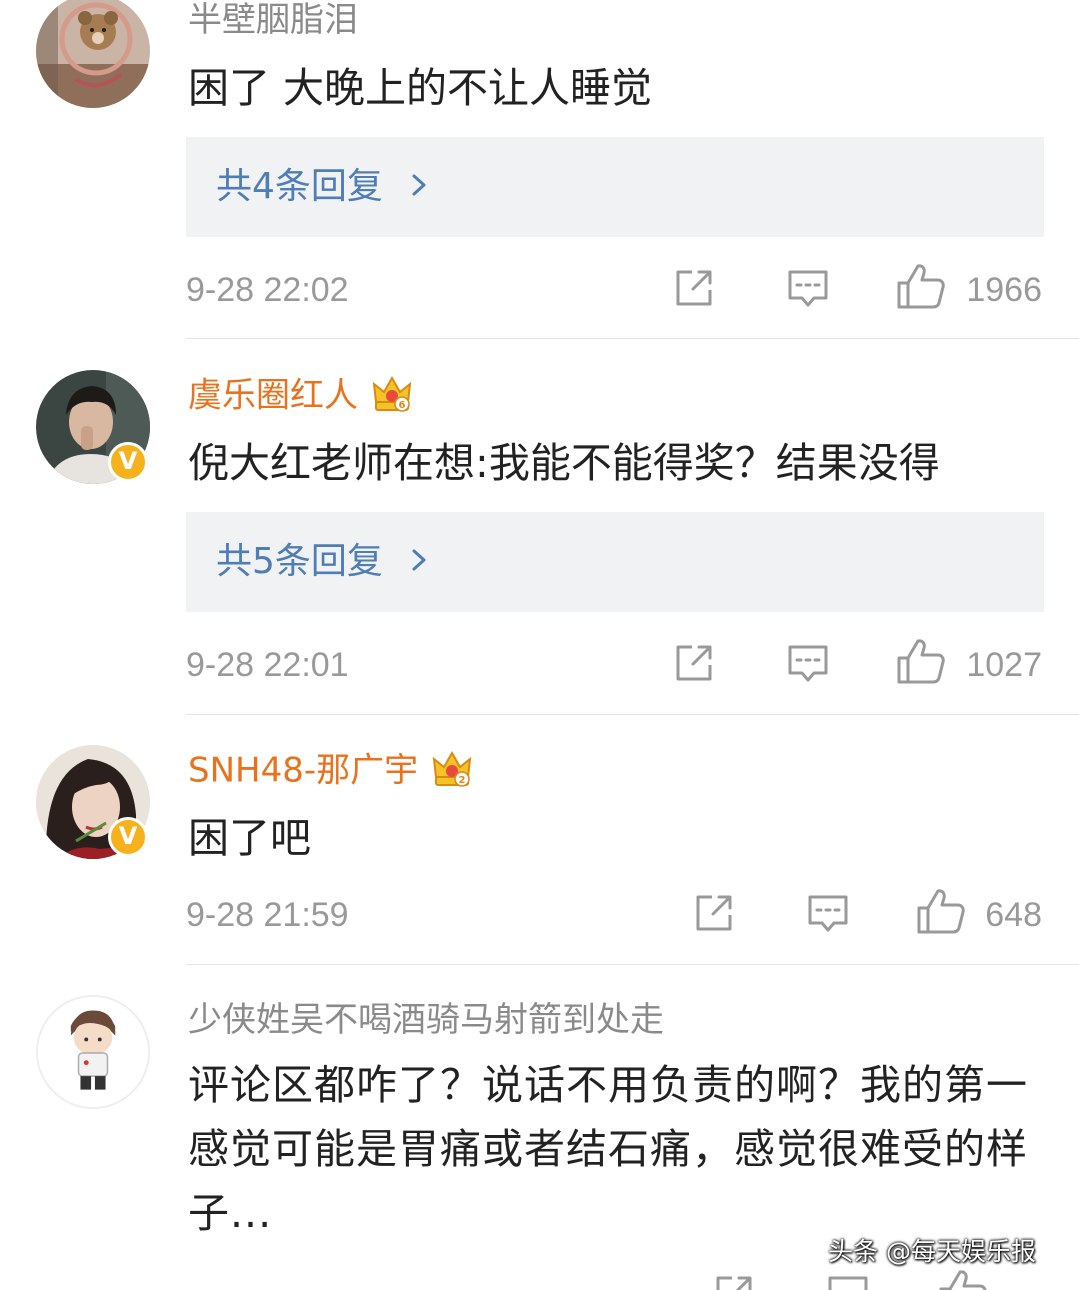  Describe the element at coordinates (299, 186) in the screenshot. I see `replies-label: 共4条回复` at that location.